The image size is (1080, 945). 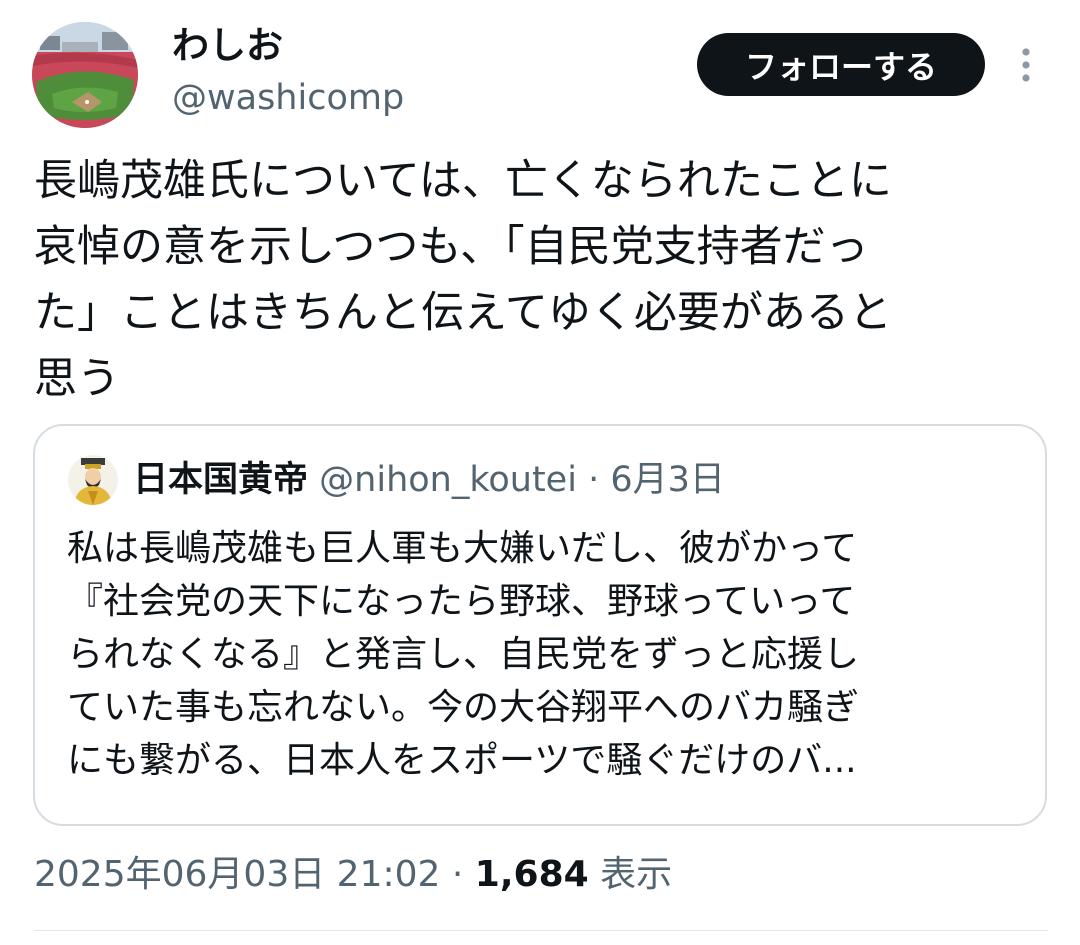 I want to click on divider, so click(x=541, y=930).